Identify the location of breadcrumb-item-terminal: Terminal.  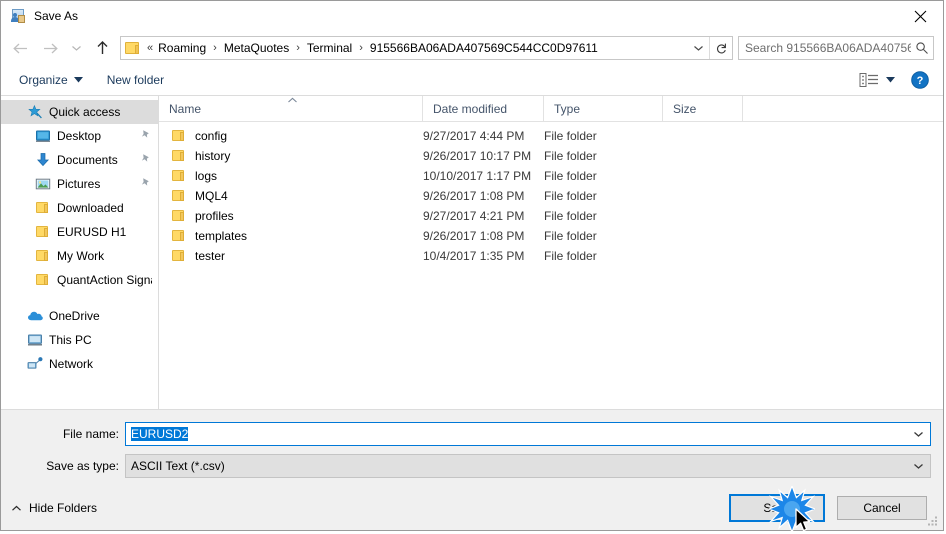
(329, 48).